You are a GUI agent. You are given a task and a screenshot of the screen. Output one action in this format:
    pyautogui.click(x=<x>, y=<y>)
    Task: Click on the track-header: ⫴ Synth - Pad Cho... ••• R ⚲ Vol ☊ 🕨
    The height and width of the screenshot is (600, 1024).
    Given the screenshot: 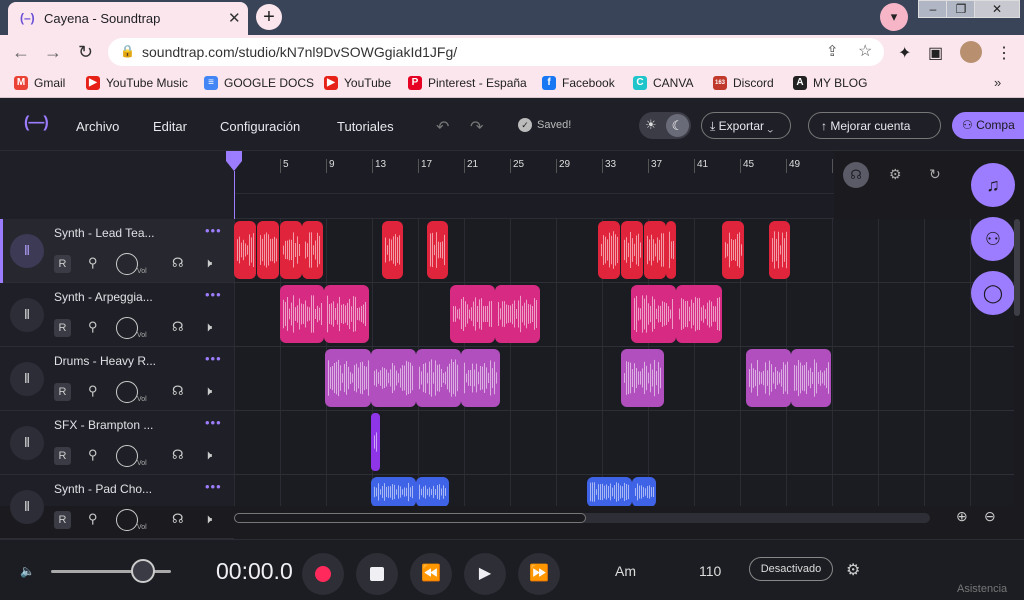 What is the action you would take?
    pyautogui.click(x=117, y=507)
    